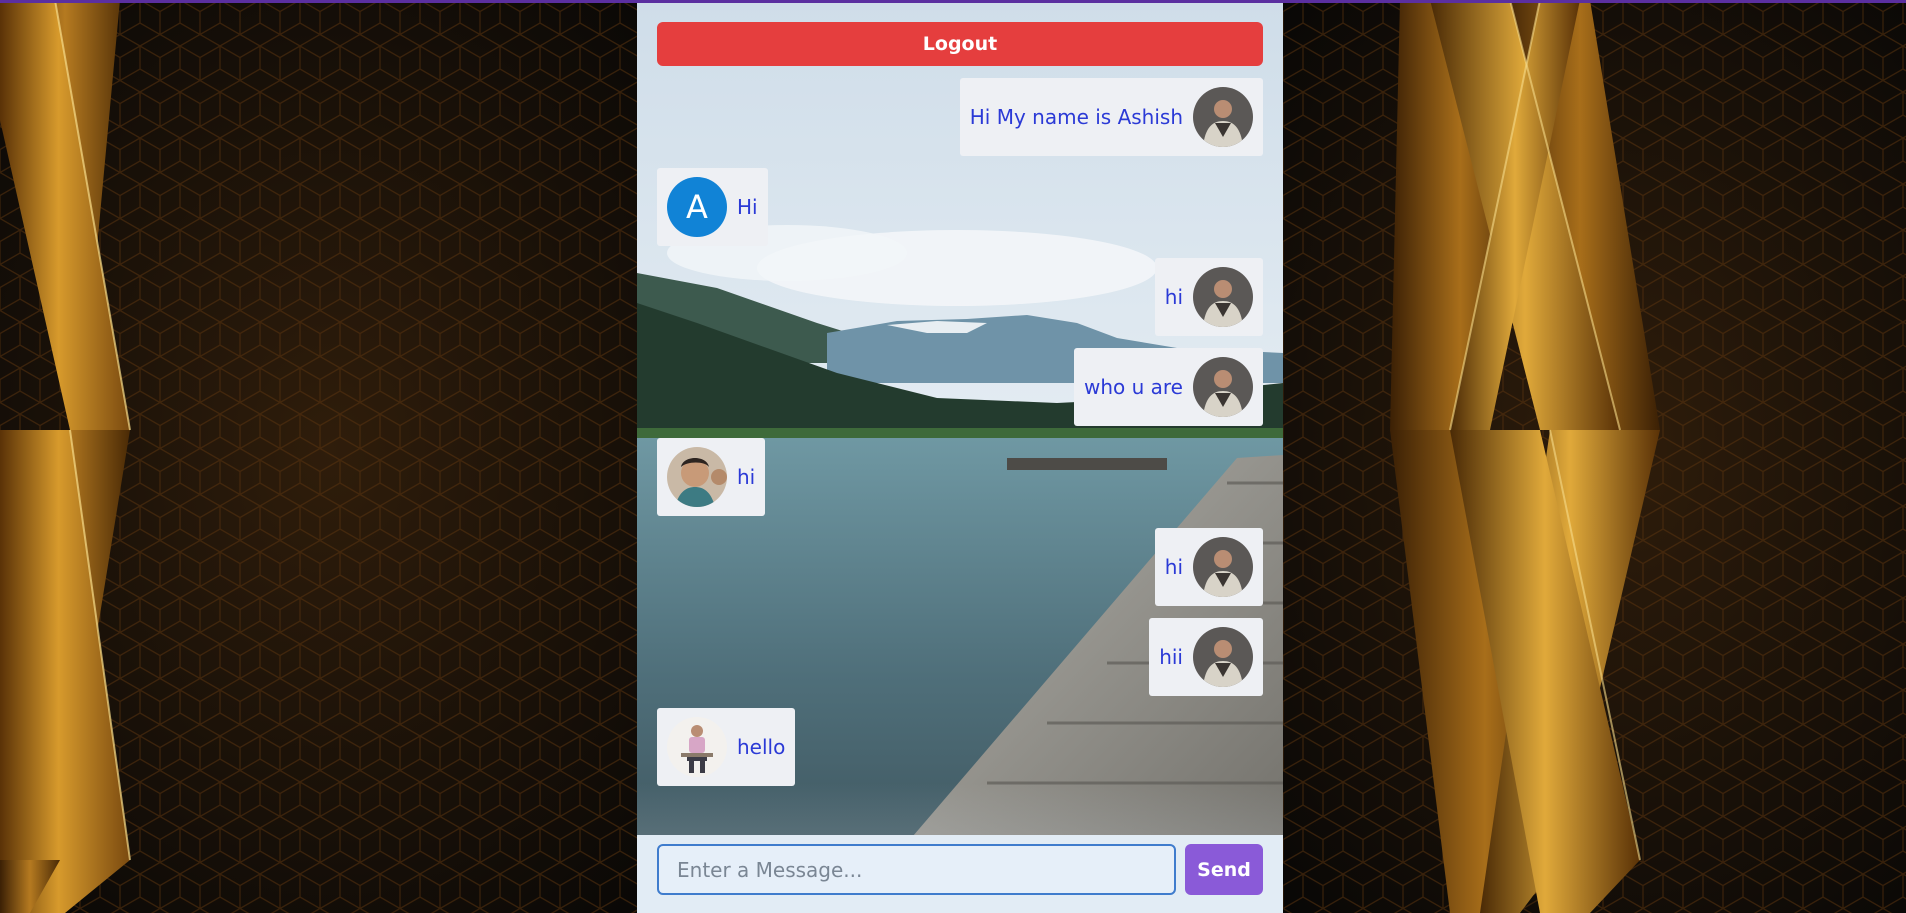 The image size is (1906, 913). I want to click on top-accent-line, so click(953, 1).